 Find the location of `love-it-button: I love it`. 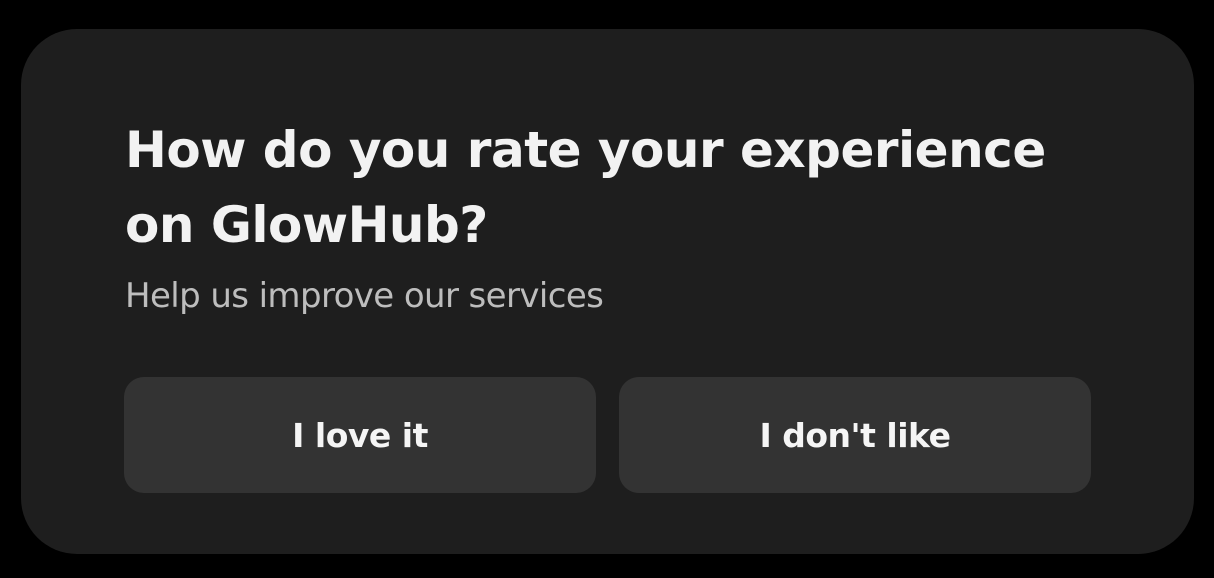

love-it-button: I love it is located at coordinates (360, 435).